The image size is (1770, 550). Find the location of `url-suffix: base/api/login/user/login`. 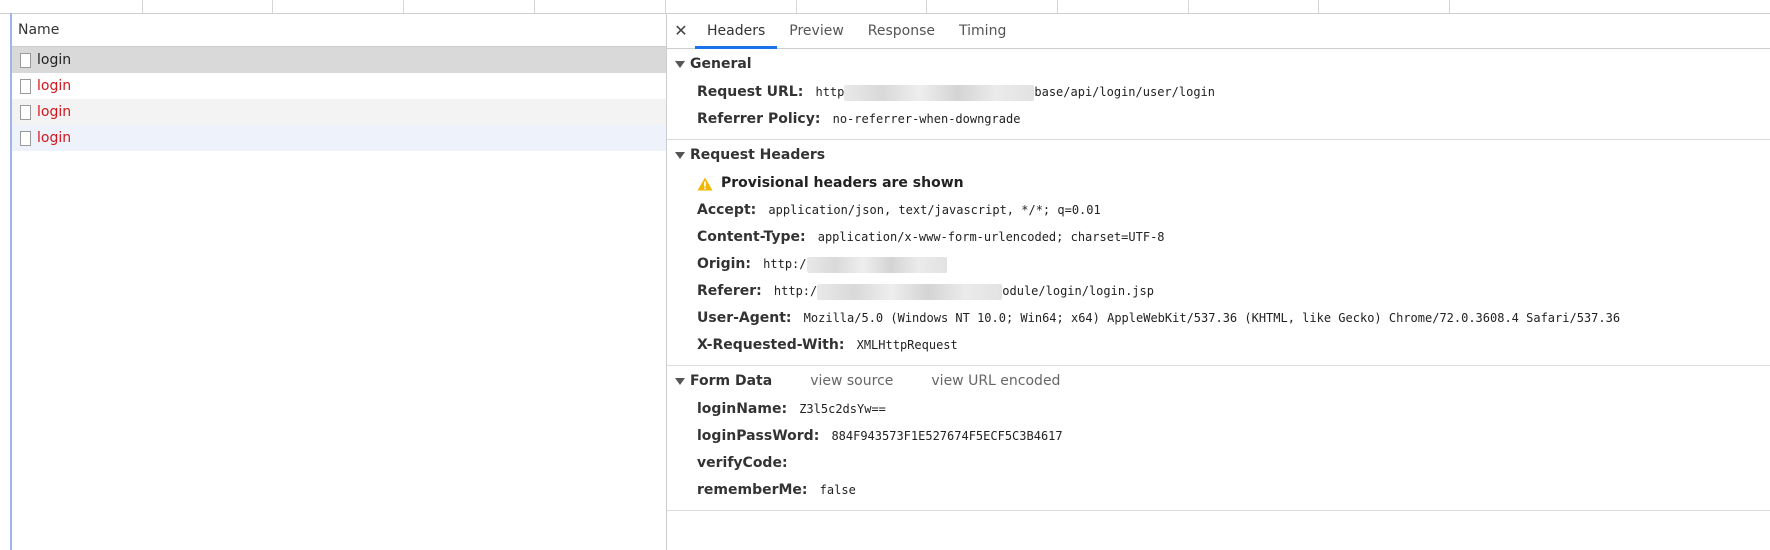

url-suffix: base/api/login/user/login is located at coordinates (1124, 92).